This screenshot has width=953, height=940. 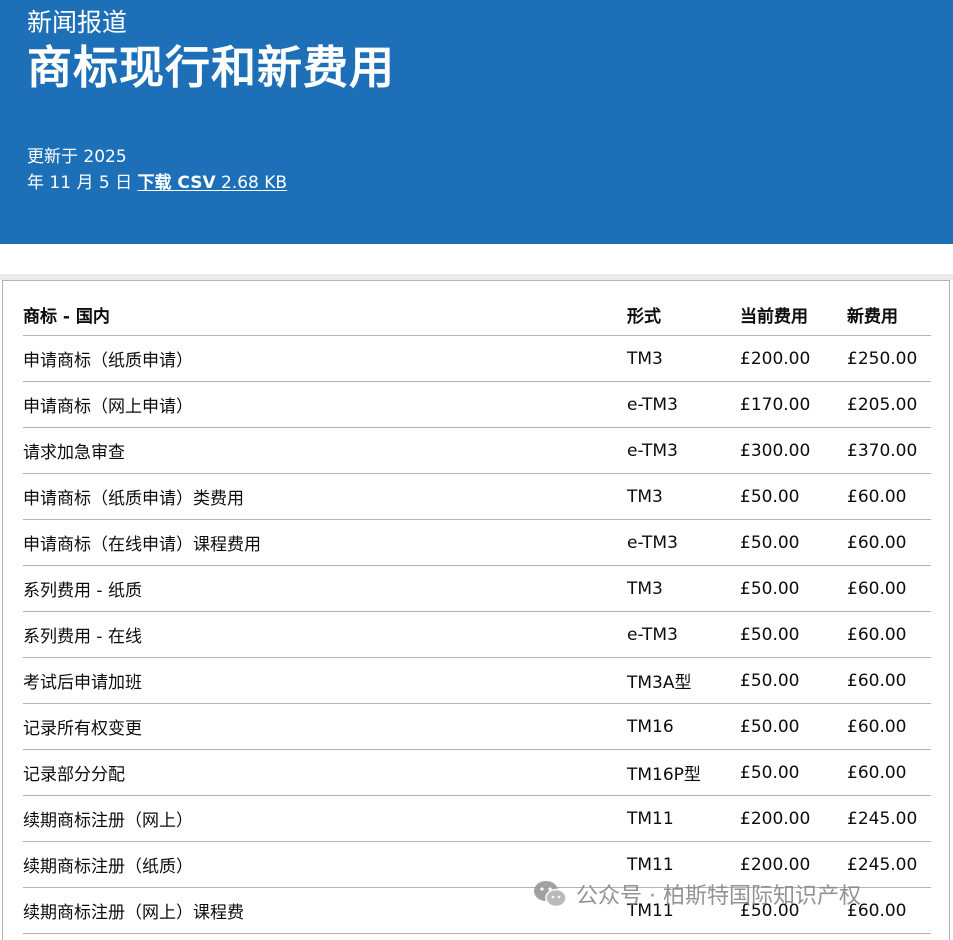 I want to click on table-row: 系列费用 - 在线 e-TM3 £50.00 £60.00, so click(x=477, y=634).